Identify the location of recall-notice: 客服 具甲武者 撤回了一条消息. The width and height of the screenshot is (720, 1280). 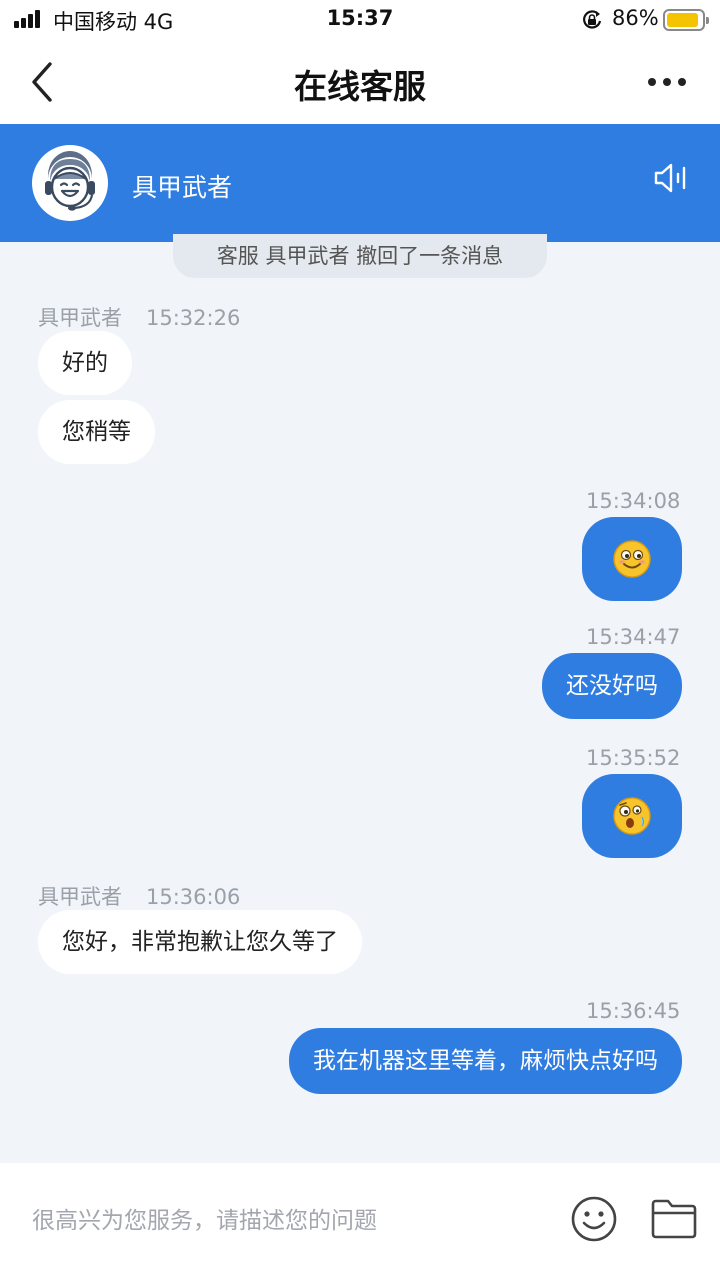
(360, 256).